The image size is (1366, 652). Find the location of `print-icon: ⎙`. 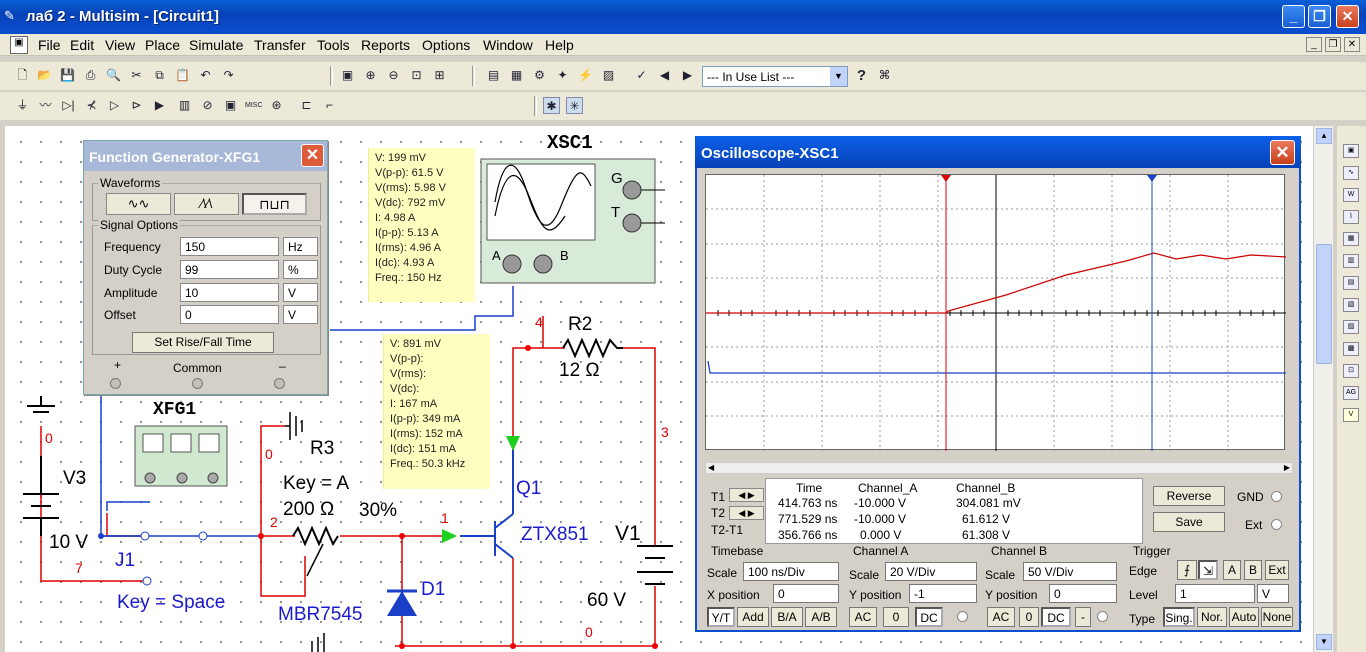

print-icon: ⎙ is located at coordinates (90, 75).